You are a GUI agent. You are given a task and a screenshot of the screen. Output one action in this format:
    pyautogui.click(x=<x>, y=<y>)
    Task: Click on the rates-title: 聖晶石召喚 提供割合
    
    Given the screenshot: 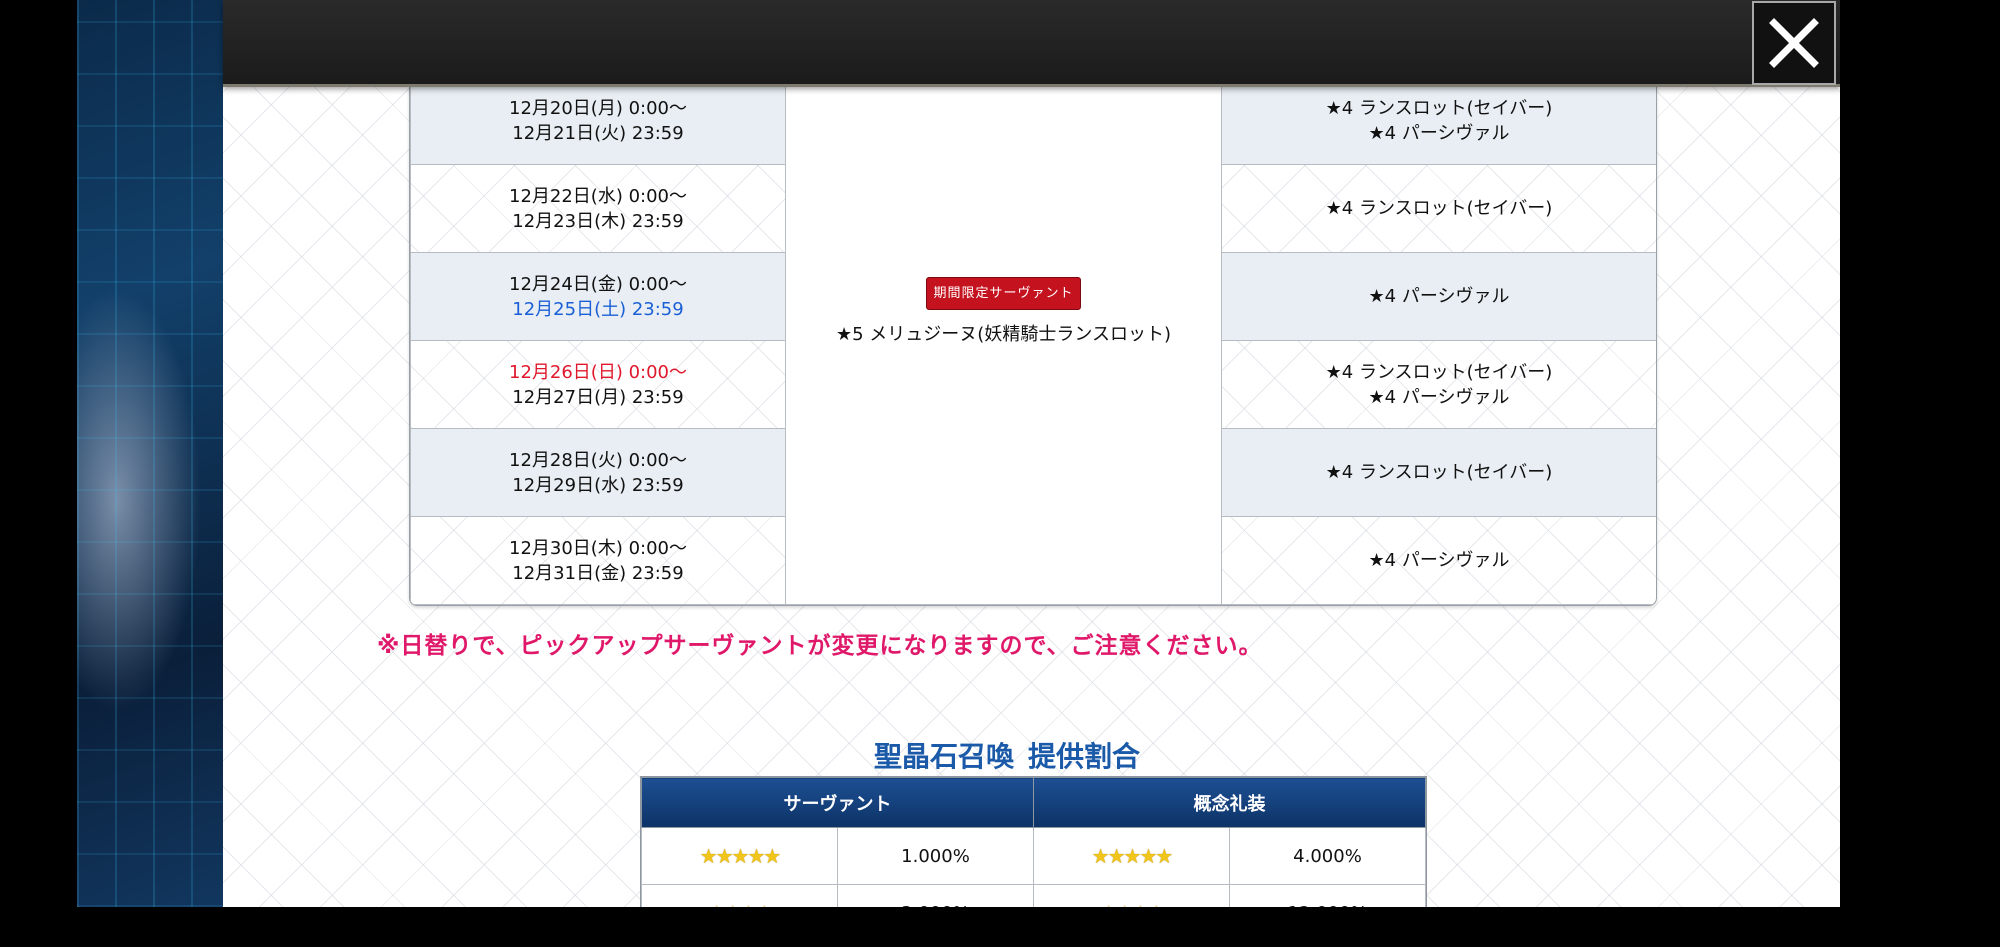 What is the action you would take?
    pyautogui.click(x=1007, y=756)
    